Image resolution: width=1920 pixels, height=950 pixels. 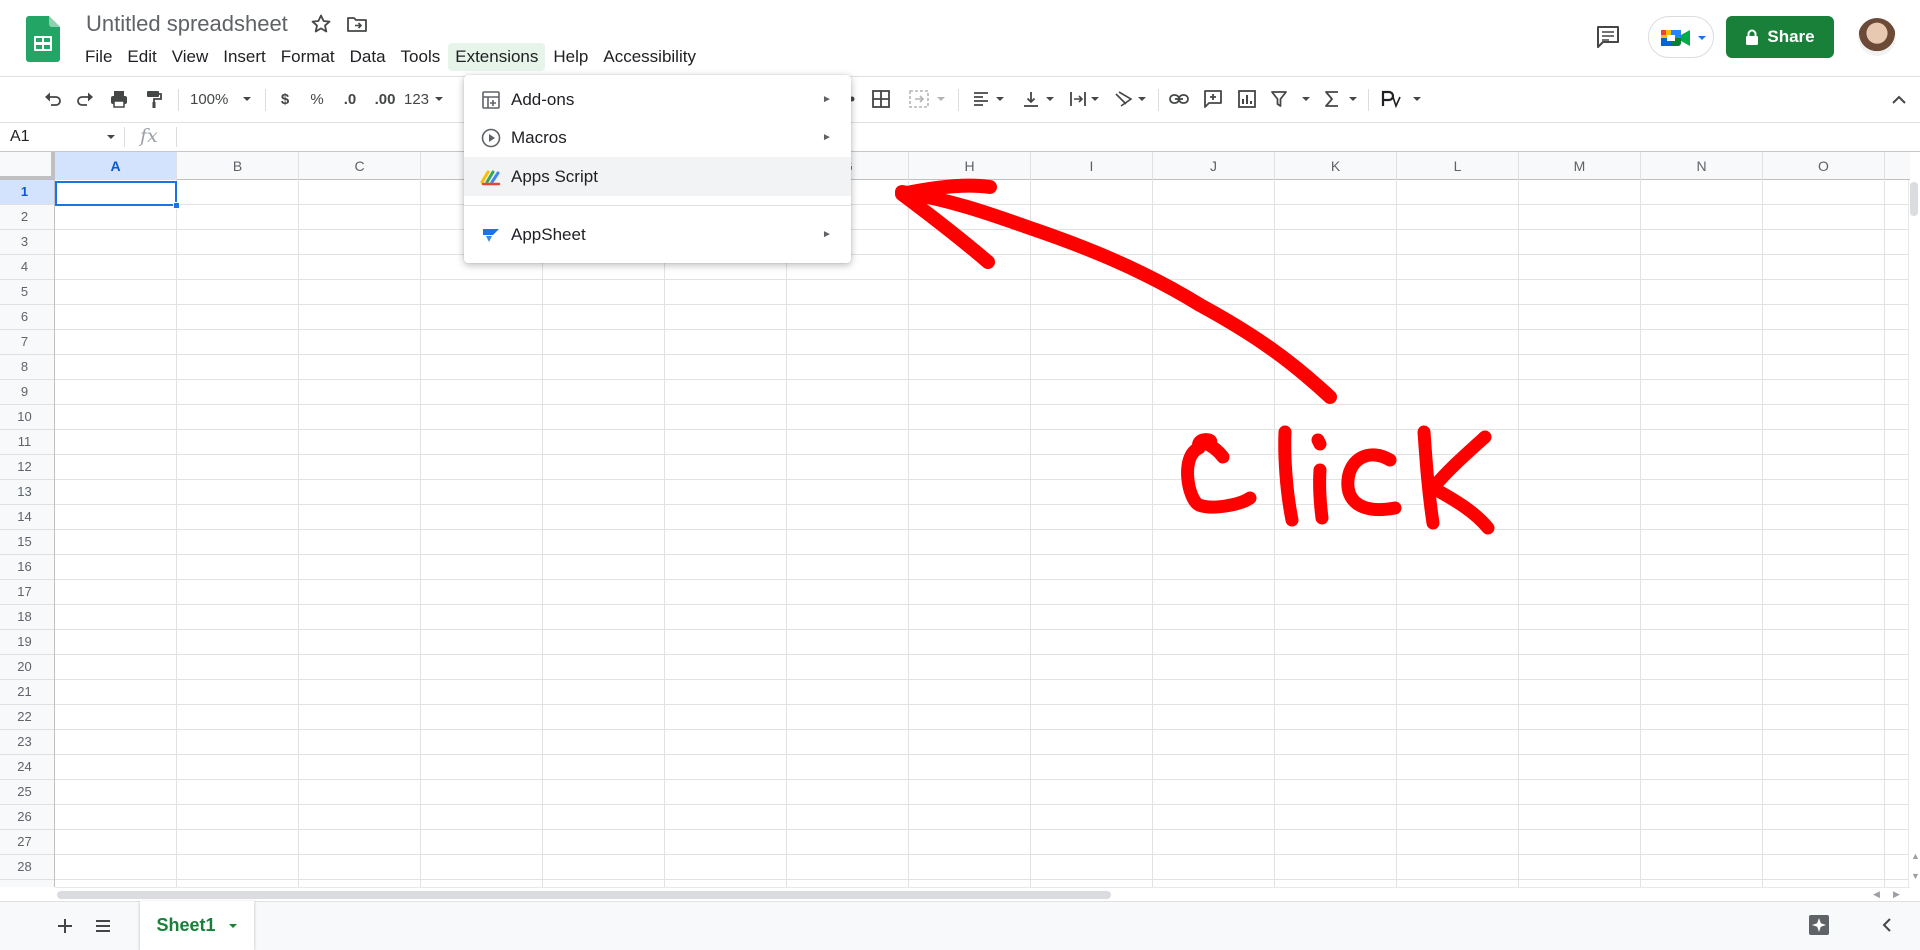 What do you see at coordinates (424, 99) in the screenshot?
I see `more-formats-button: 123` at bounding box center [424, 99].